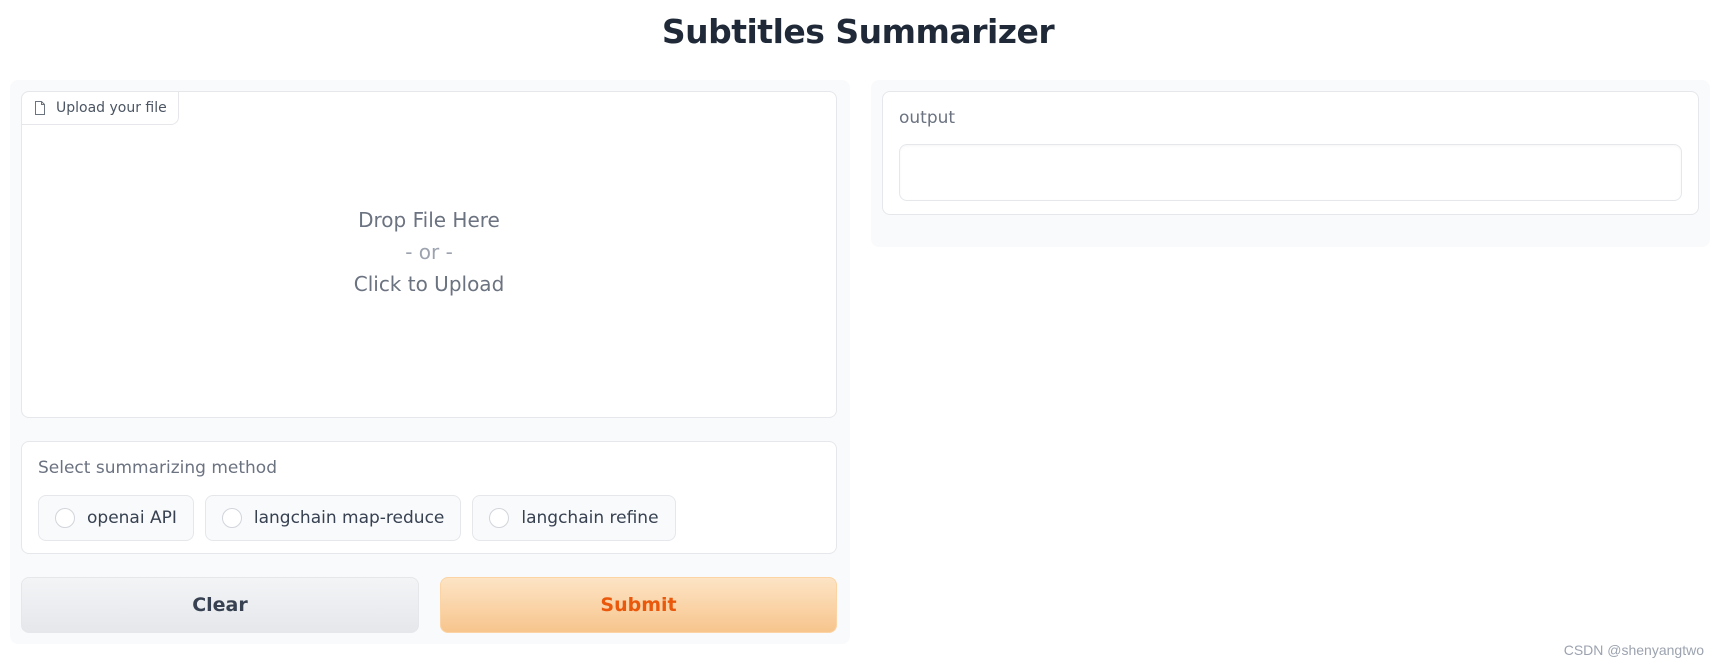 This screenshot has height=666, width=1716. Describe the element at coordinates (349, 518) in the screenshot. I see `radio-option-label: langchain map-reduce` at that location.